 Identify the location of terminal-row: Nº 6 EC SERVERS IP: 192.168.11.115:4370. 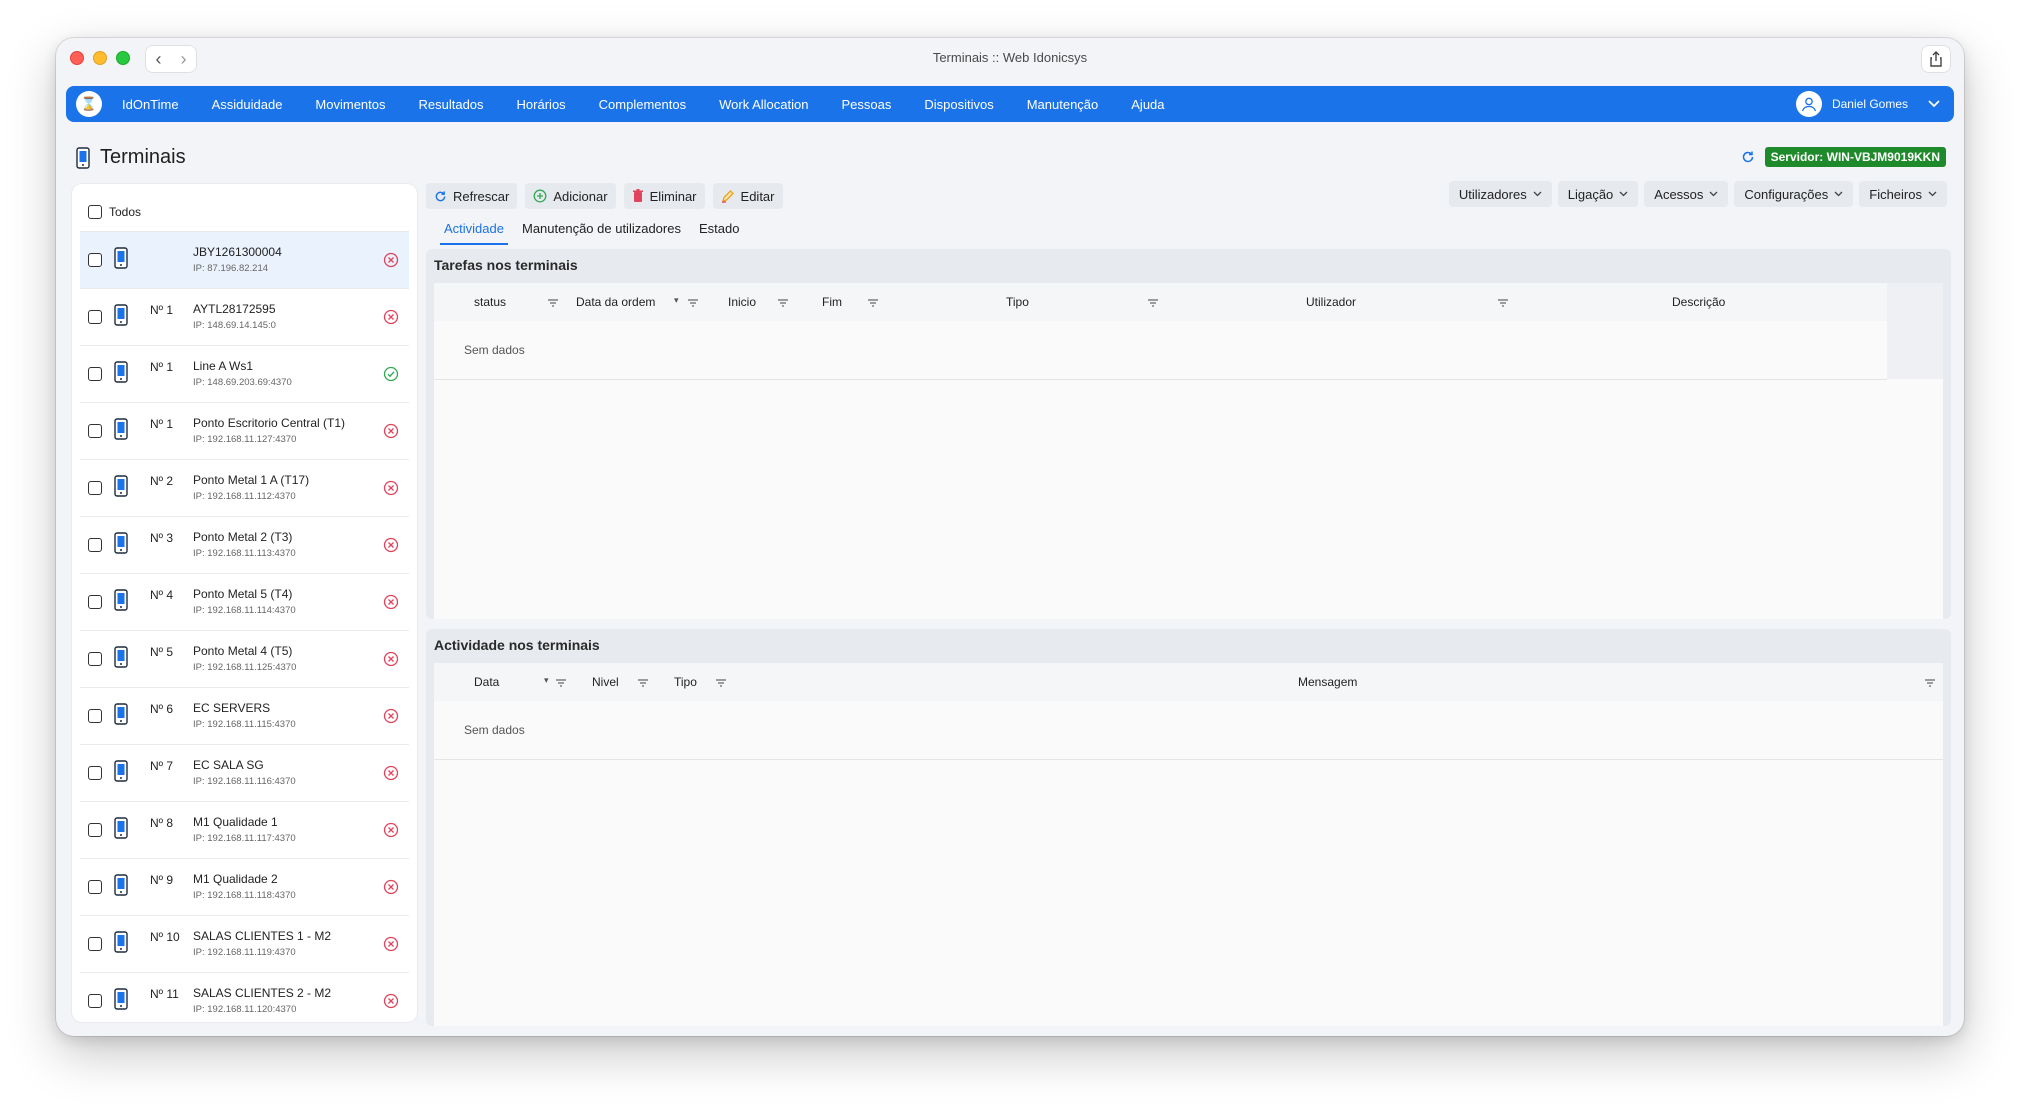
(244, 716).